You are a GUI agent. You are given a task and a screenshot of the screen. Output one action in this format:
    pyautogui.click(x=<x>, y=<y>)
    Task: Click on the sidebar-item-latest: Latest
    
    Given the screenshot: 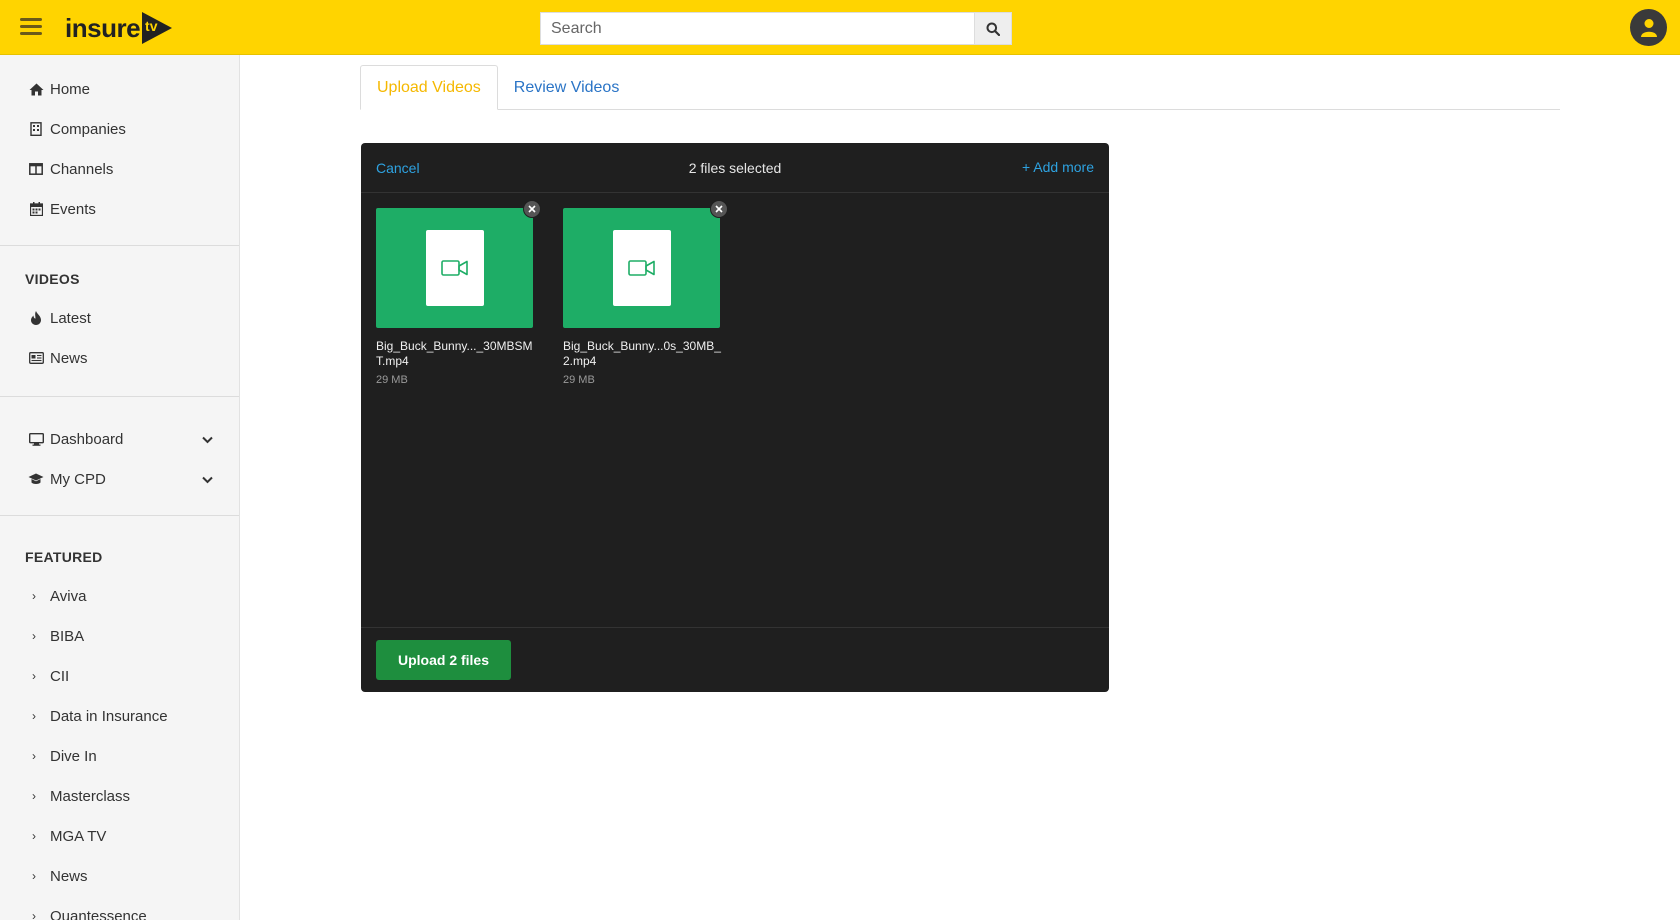 What is the action you would take?
    pyautogui.click(x=119, y=318)
    